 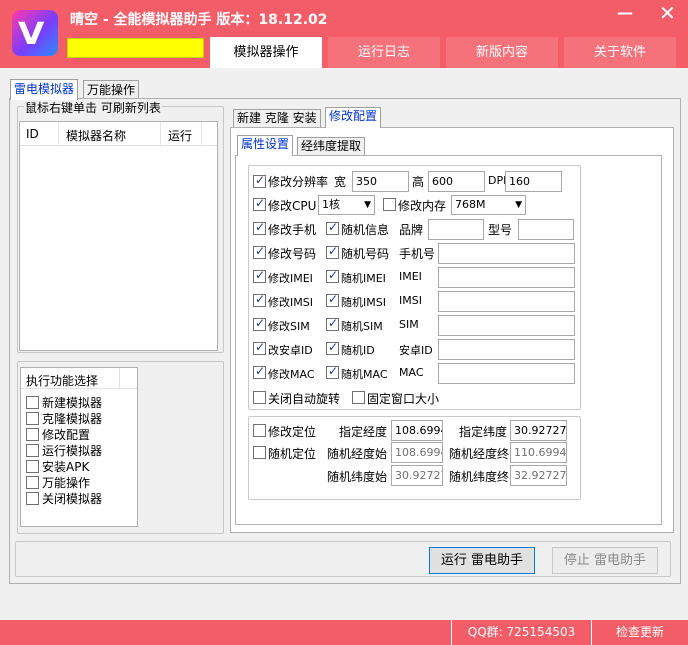 What do you see at coordinates (332, 323) in the screenshot?
I see `checkbox-random-sim` at bounding box center [332, 323].